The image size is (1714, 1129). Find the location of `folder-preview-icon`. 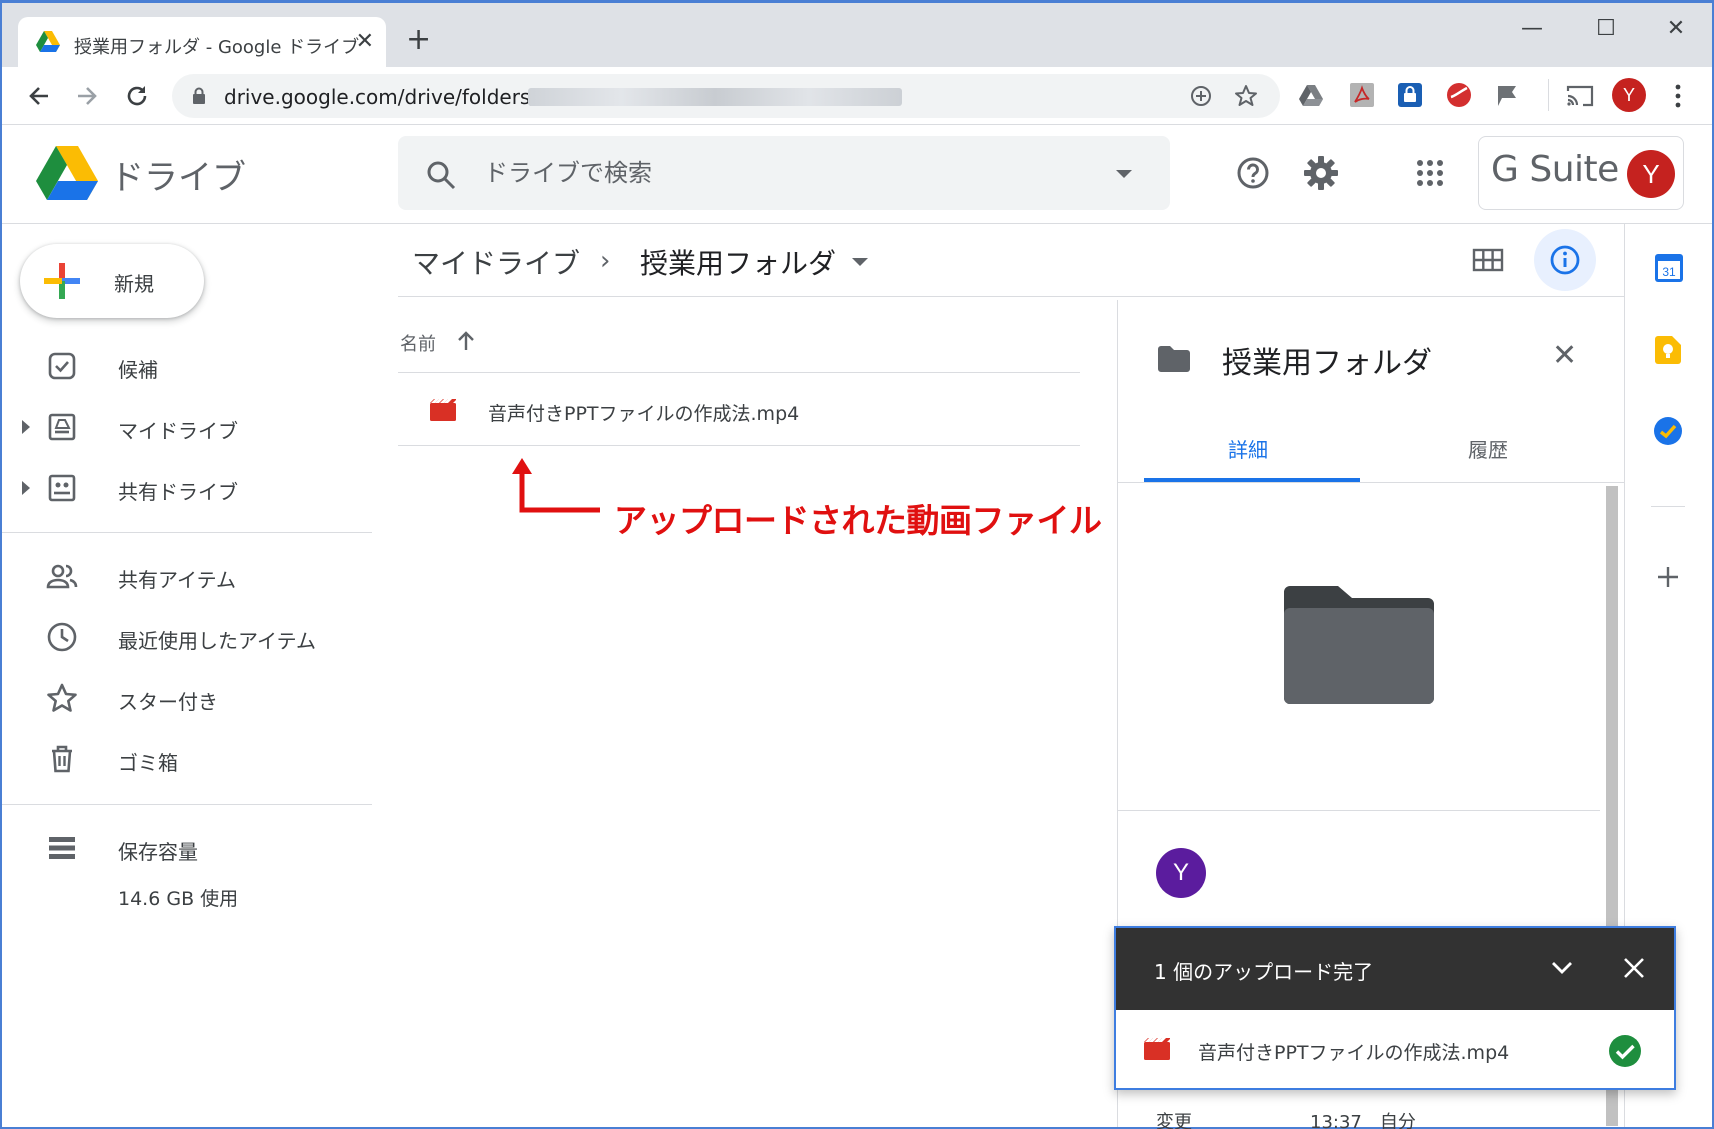

folder-preview-icon is located at coordinates (1359, 645).